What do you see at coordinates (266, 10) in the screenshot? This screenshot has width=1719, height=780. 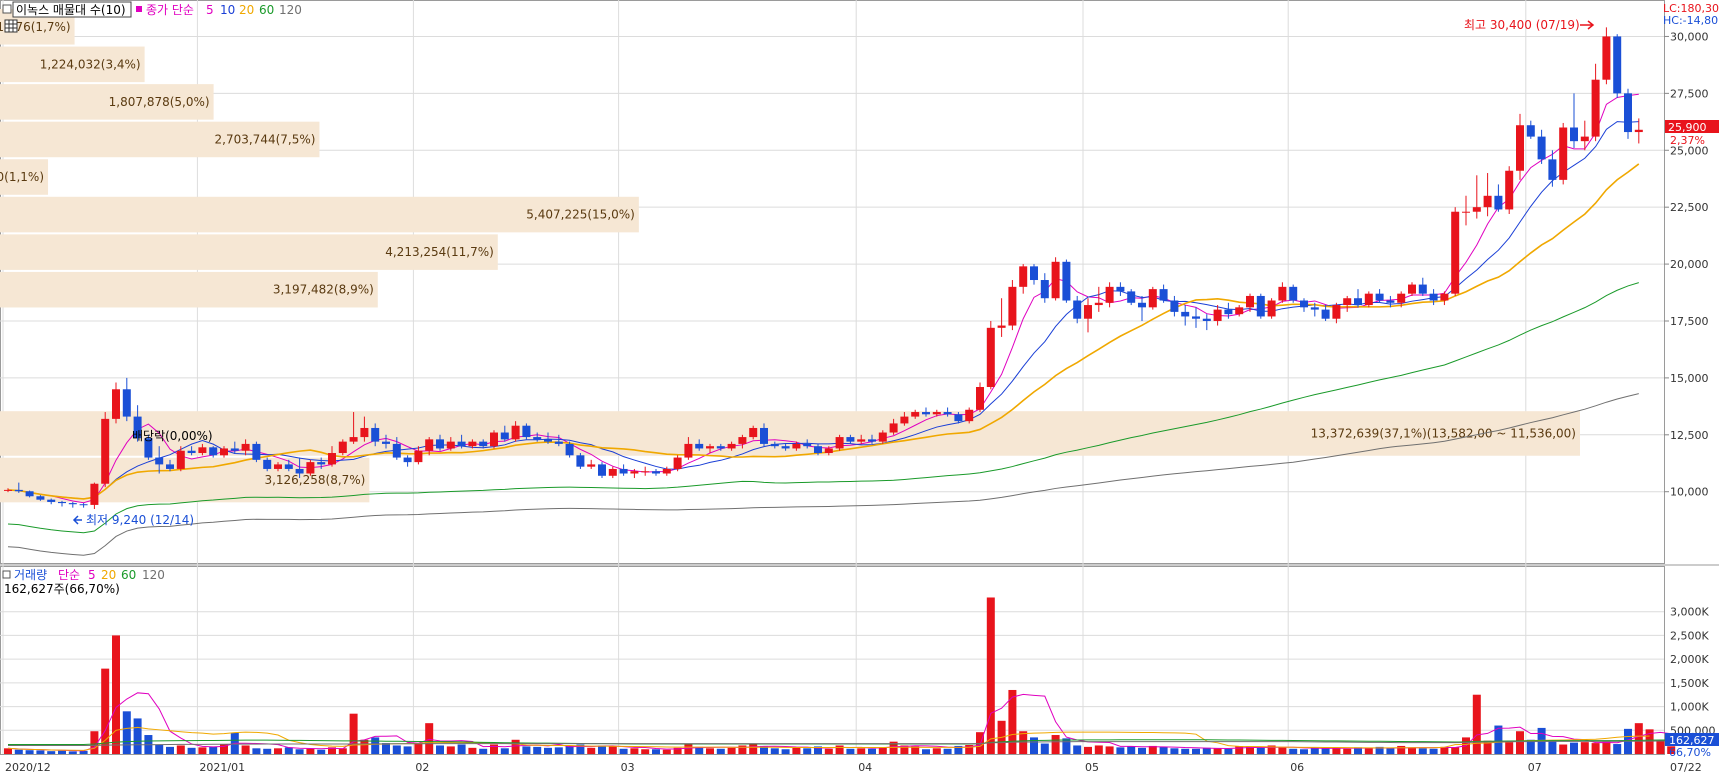 I see `ma-period-60: 60` at bounding box center [266, 10].